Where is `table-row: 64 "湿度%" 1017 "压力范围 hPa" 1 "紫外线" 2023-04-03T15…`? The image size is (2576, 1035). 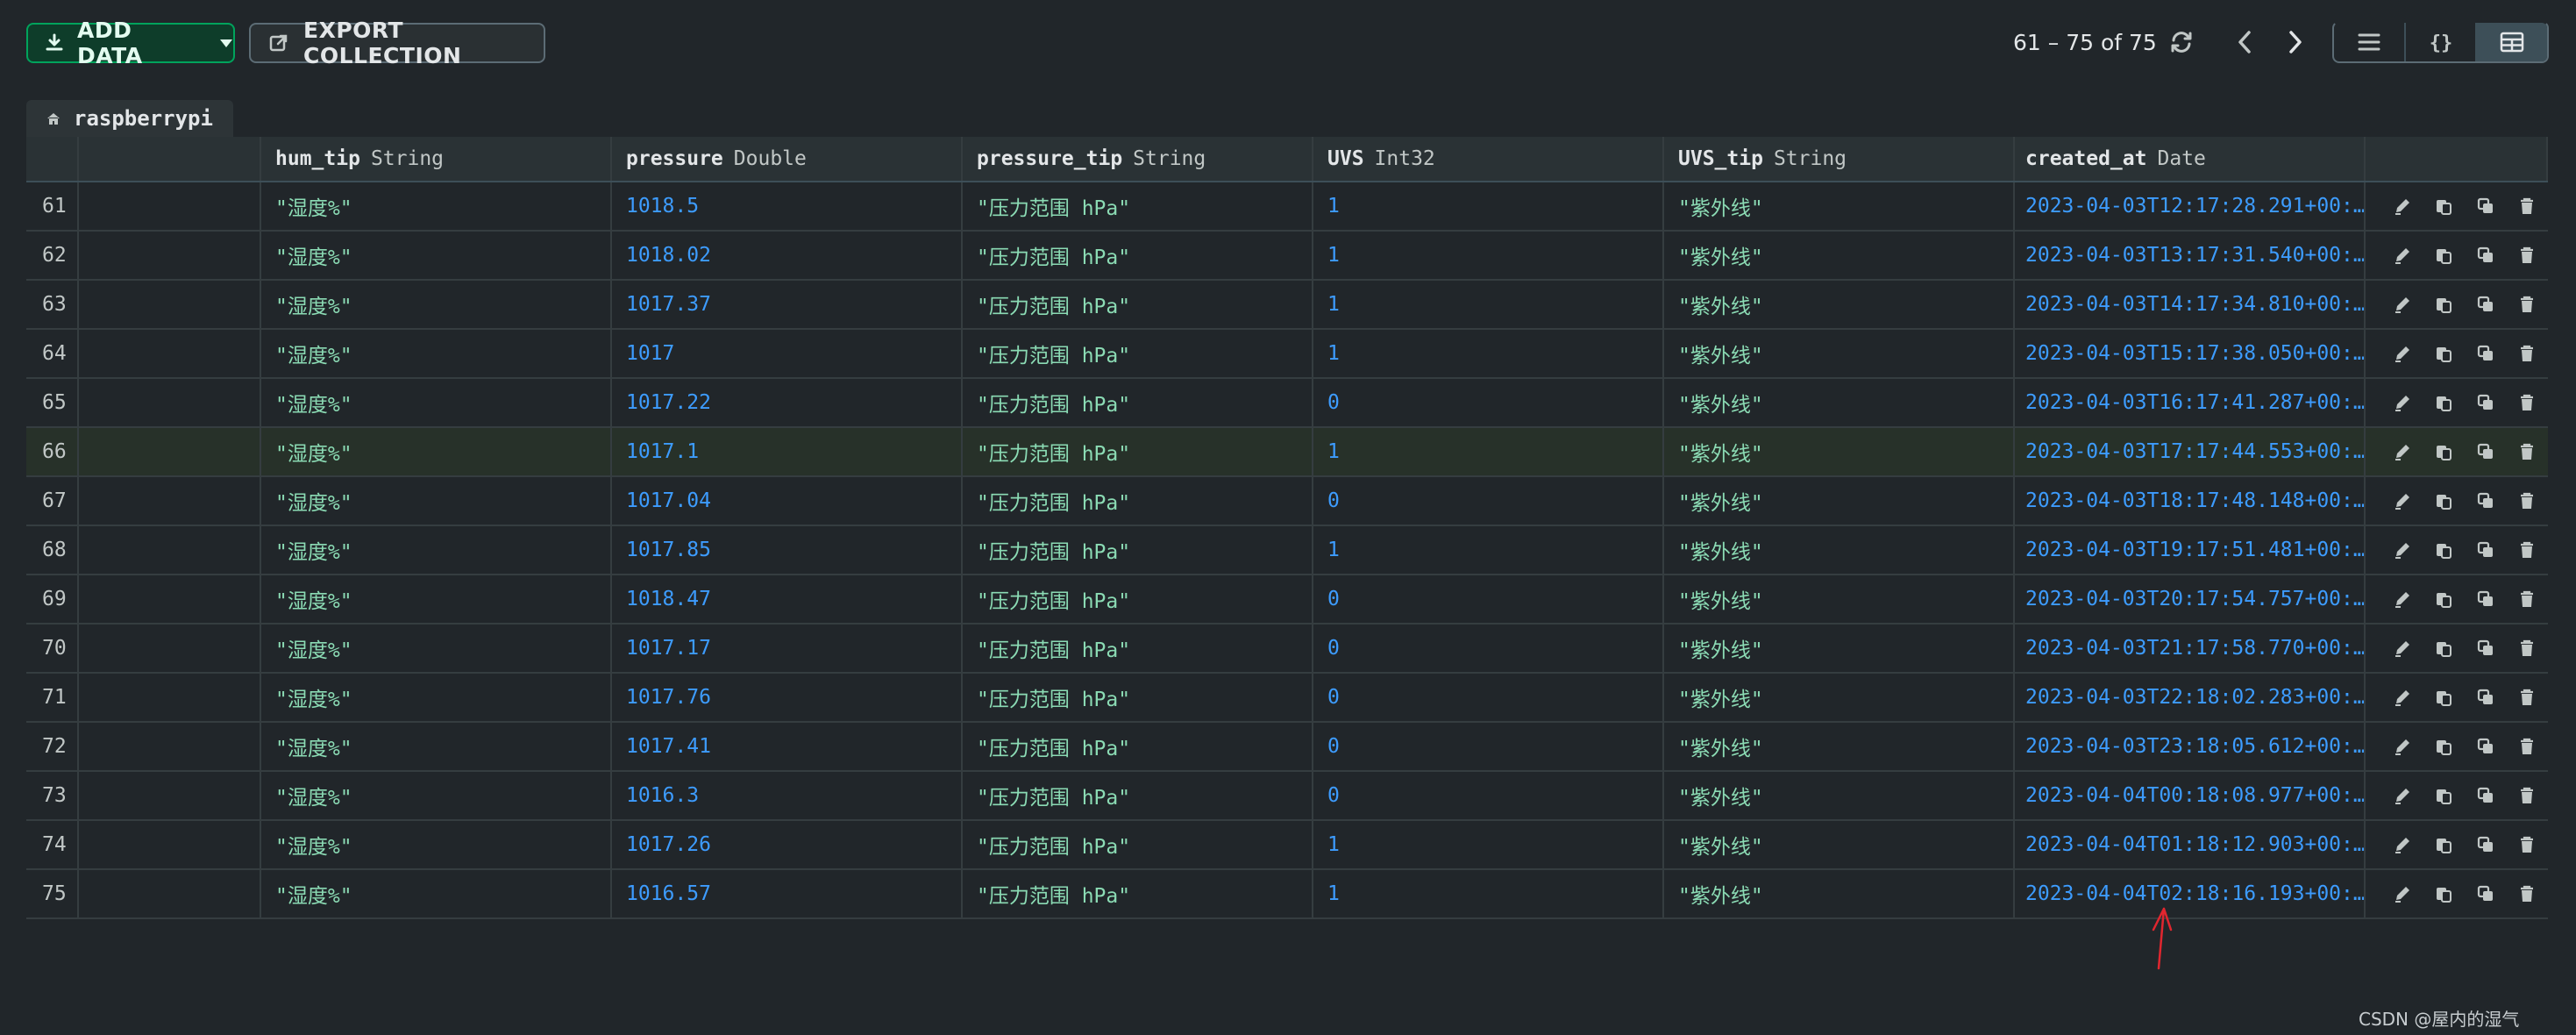 table-row: 64 "湿度%" 1017 "压力范围 hPa" 1 "紫外线" 2023-04-03T15… is located at coordinates (1287, 354).